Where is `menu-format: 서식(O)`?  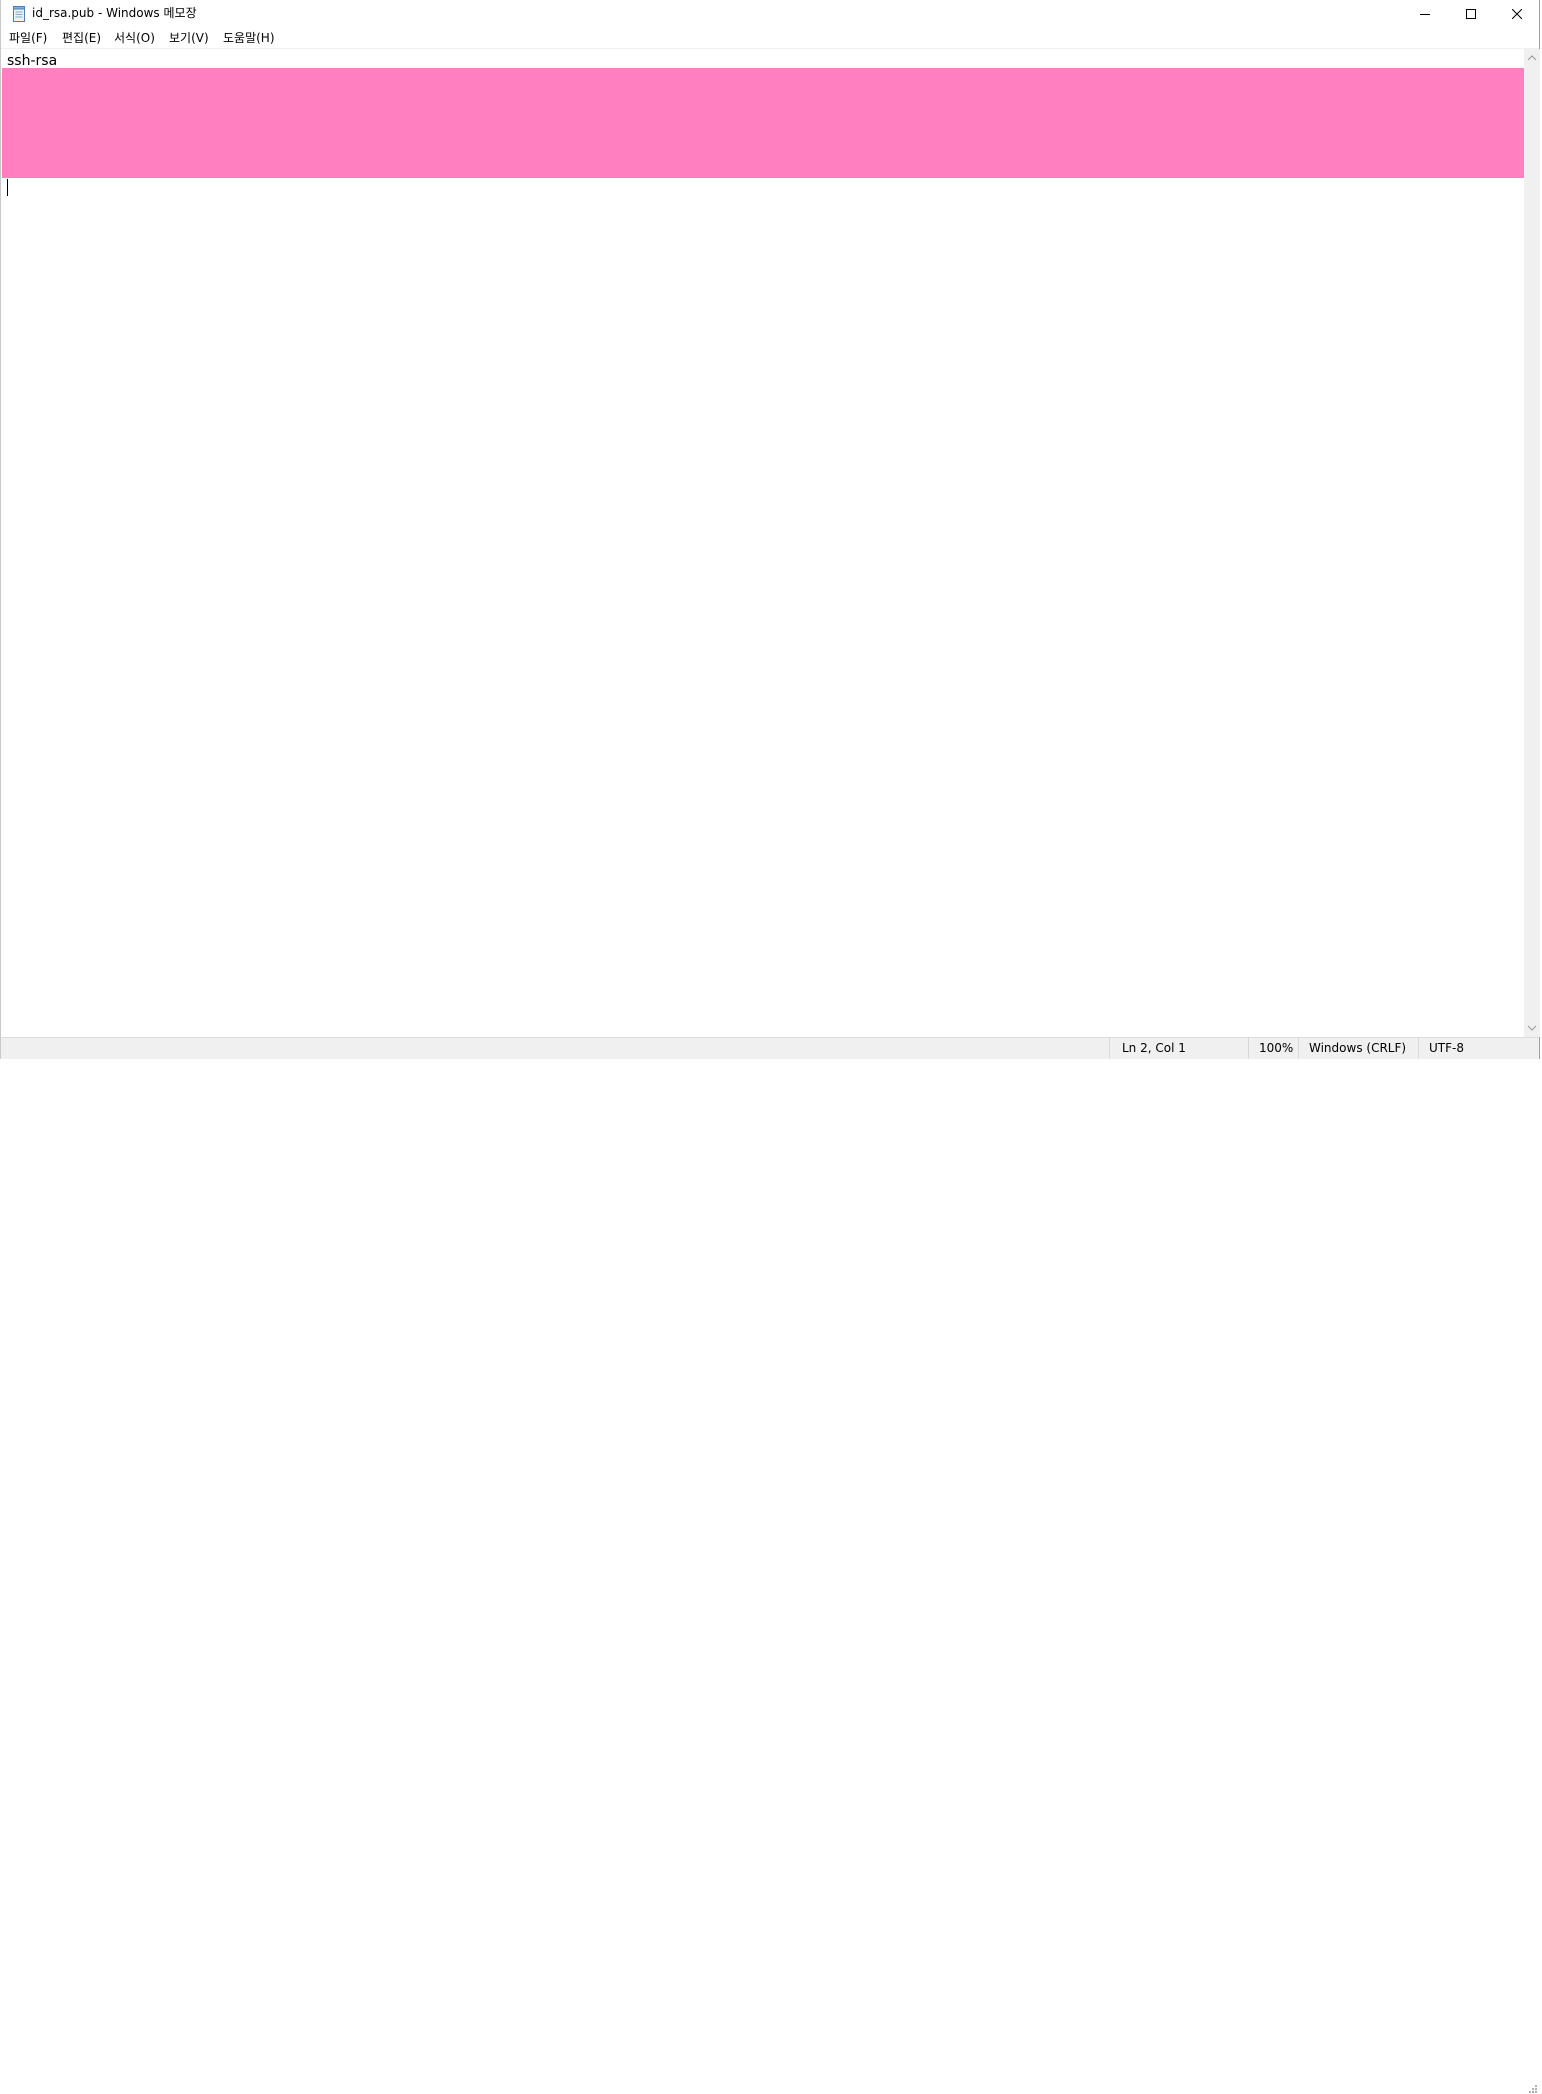
menu-format: 서식(O) is located at coordinates (134, 38).